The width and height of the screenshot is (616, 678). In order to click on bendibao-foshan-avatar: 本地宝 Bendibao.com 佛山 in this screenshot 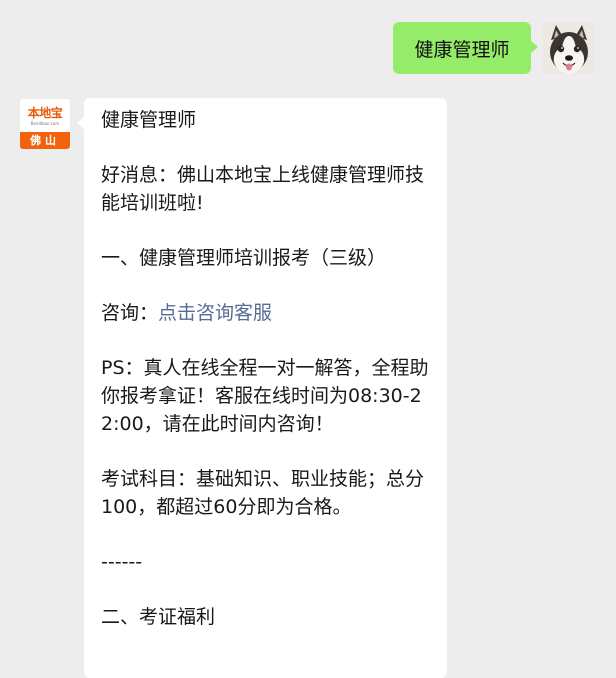, I will do `click(45, 124)`.